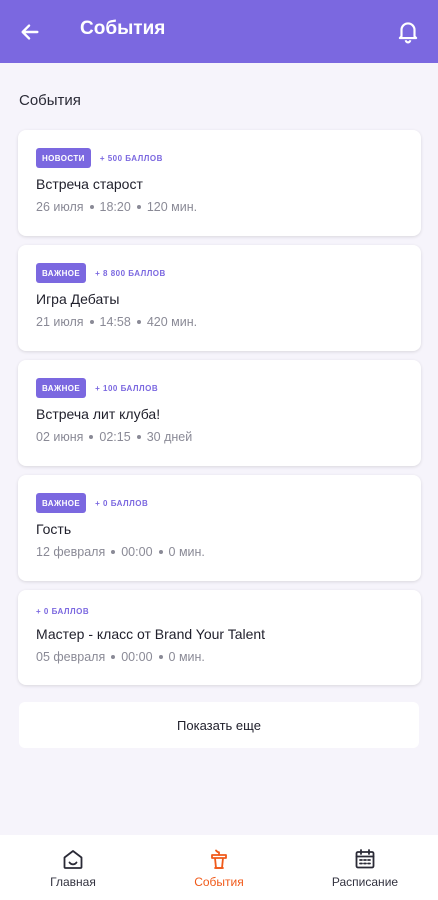  Describe the element at coordinates (127, 388) in the screenshot. I see `event-points: + 100 БАЛЛОВ` at that location.